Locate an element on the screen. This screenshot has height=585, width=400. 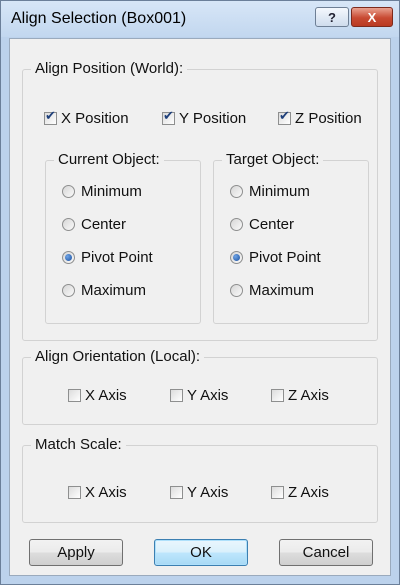
scale-z-axis-checkbox: Z Axis is located at coordinates (300, 492).